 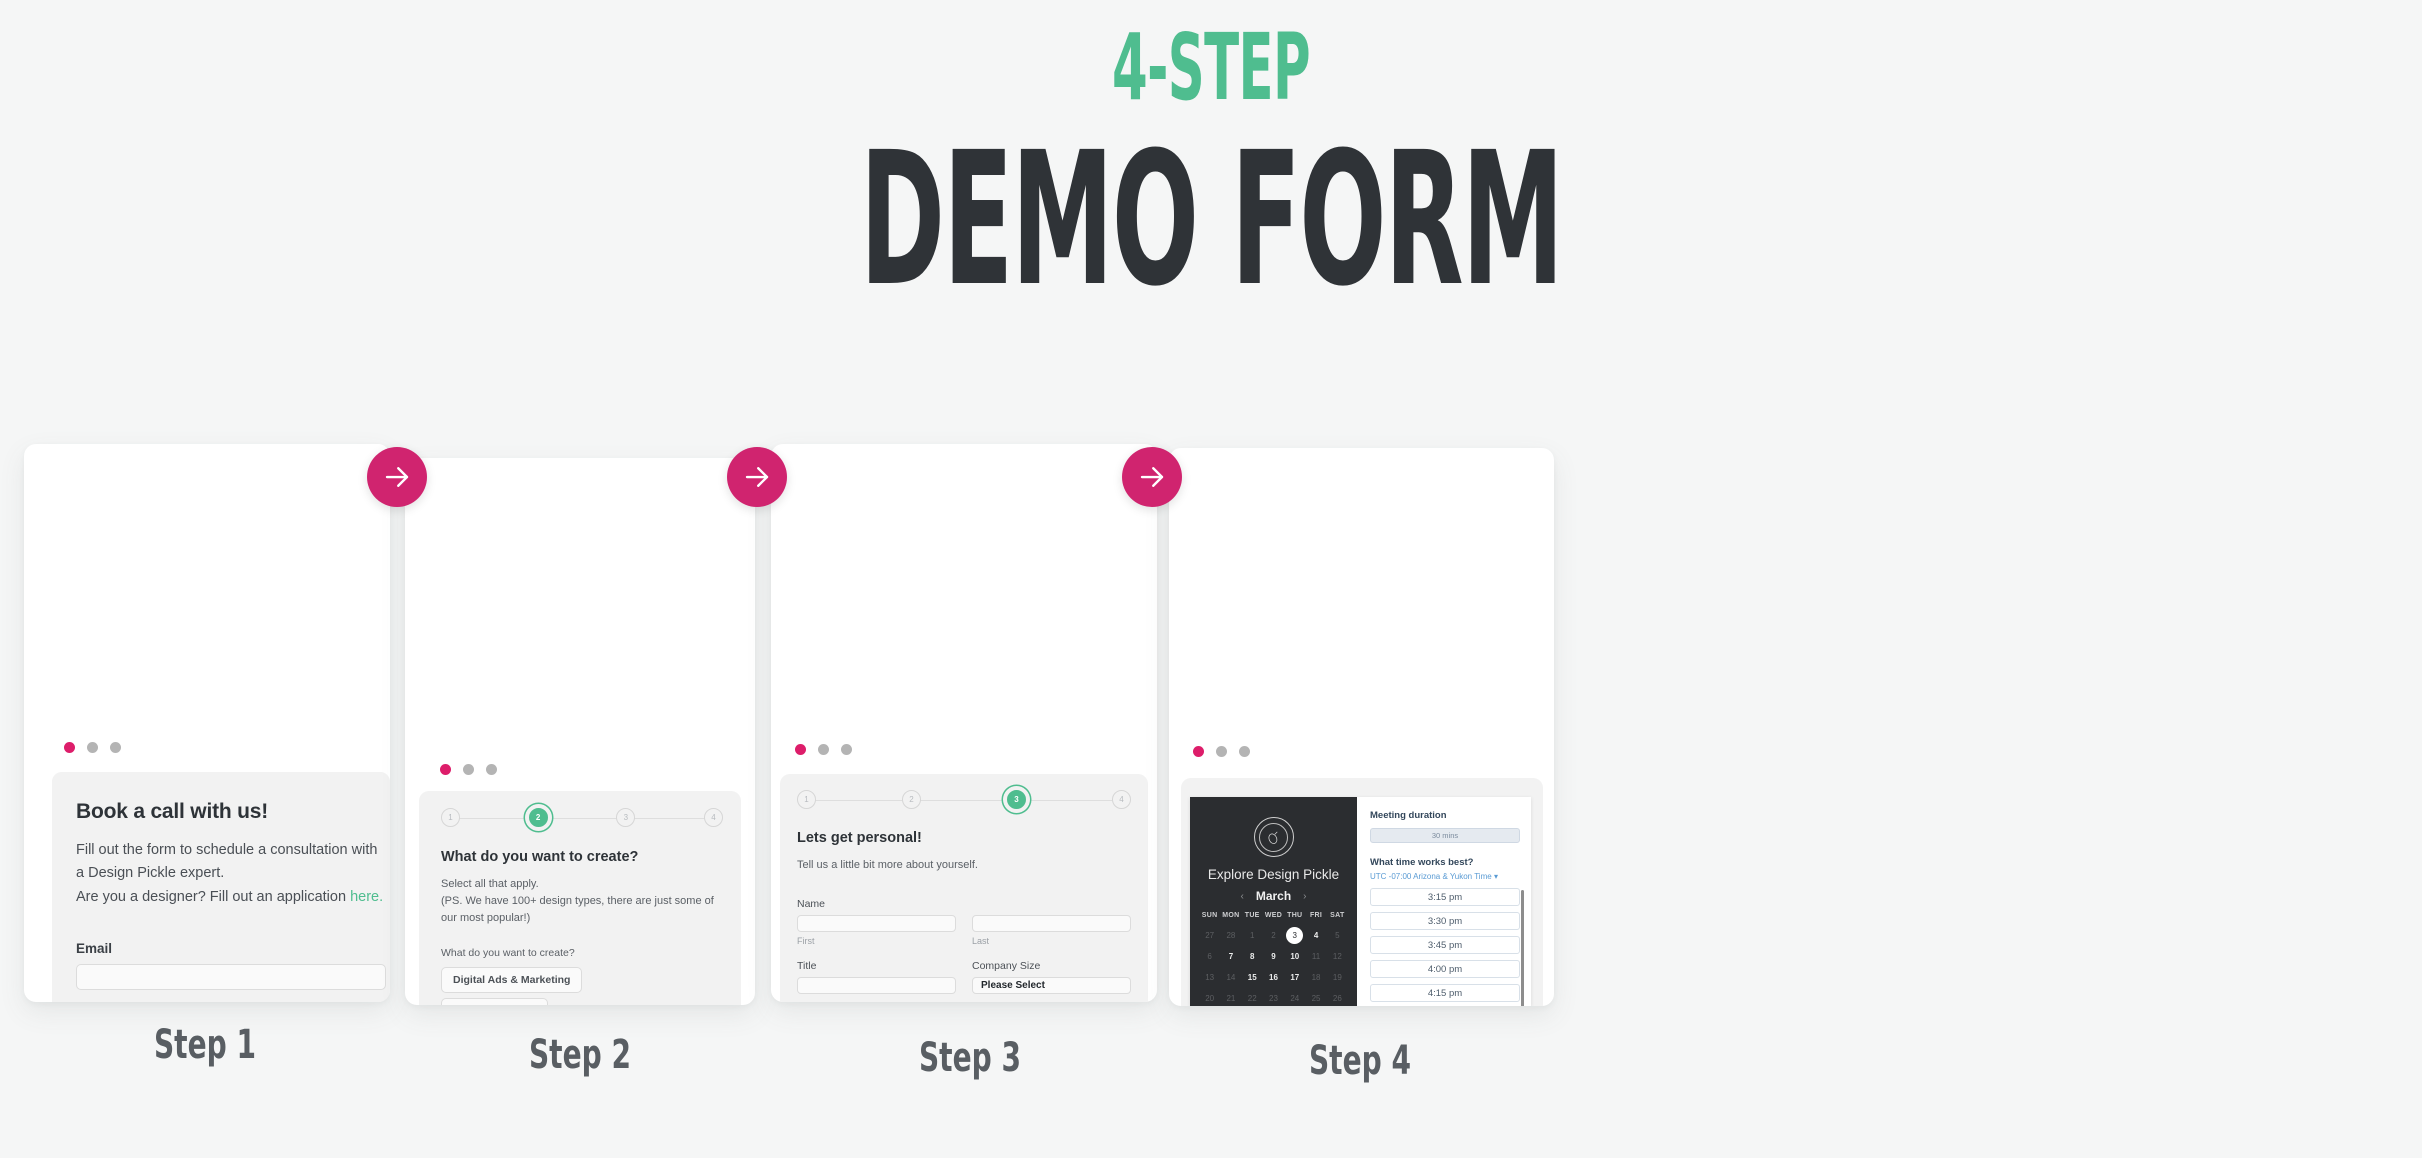 What do you see at coordinates (1252, 977) in the screenshot?
I see `calendar-day: 15` at bounding box center [1252, 977].